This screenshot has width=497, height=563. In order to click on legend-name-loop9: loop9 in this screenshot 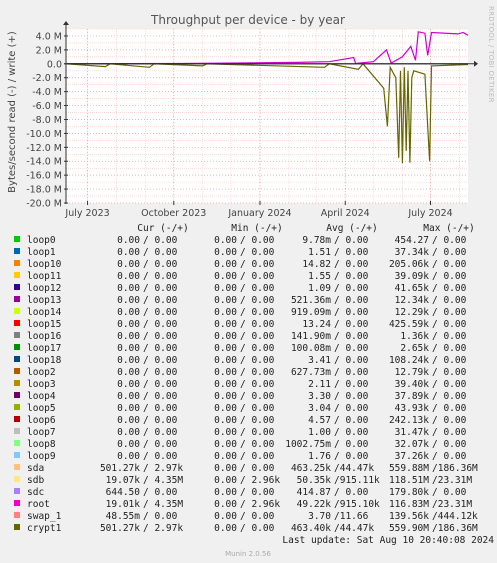, I will do `click(41, 456)`.